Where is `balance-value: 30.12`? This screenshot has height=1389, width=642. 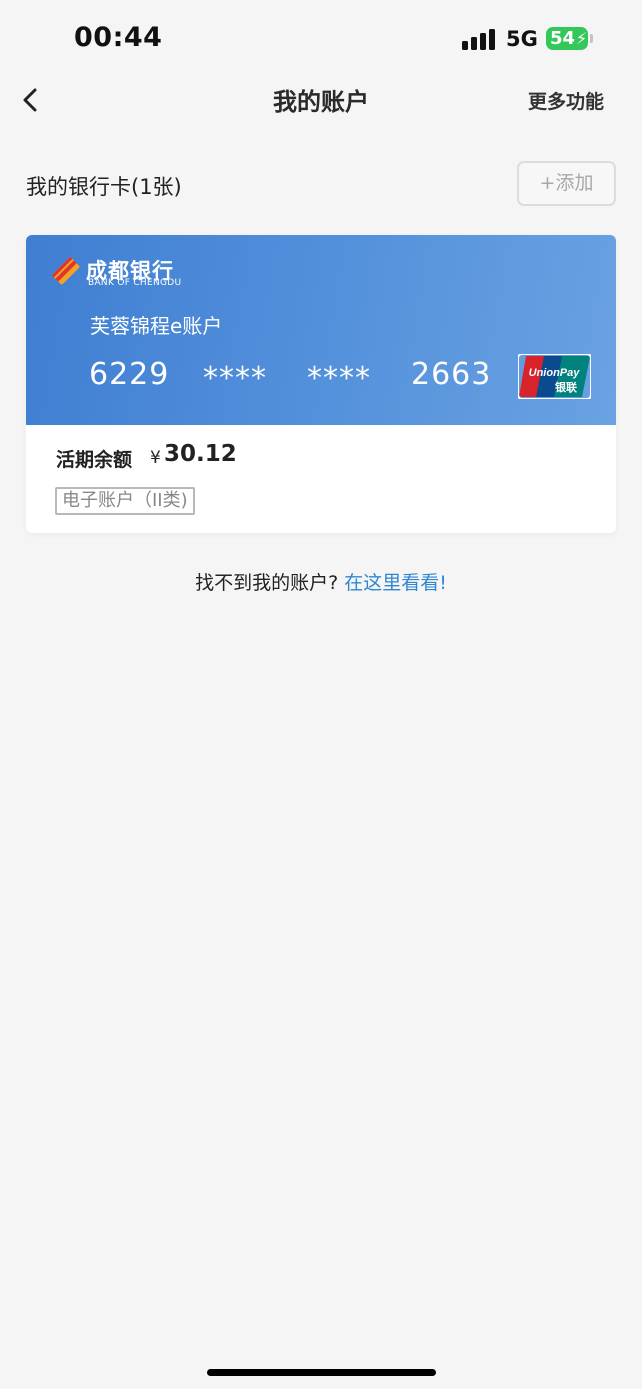 balance-value: 30.12 is located at coordinates (200, 454).